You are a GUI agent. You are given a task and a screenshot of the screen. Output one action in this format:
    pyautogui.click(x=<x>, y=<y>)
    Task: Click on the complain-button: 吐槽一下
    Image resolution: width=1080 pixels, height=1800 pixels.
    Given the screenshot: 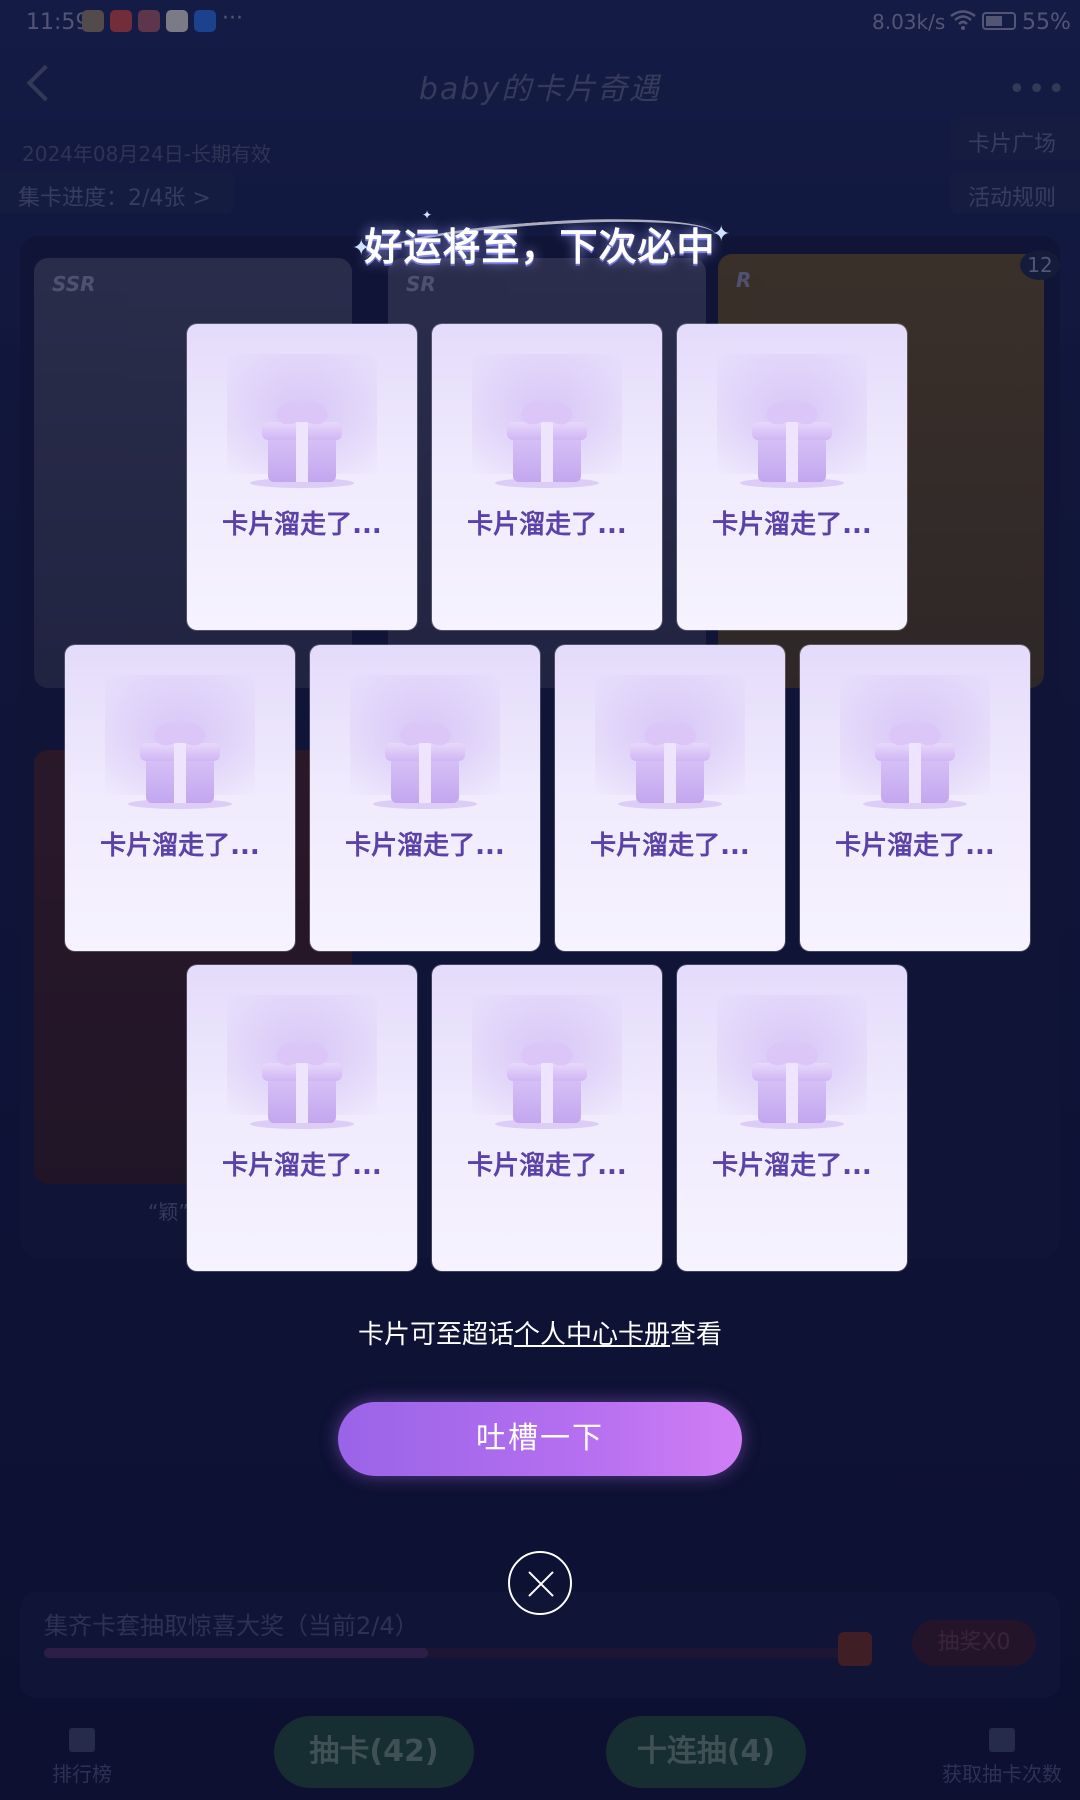 What is the action you would take?
    pyautogui.click(x=540, y=1439)
    